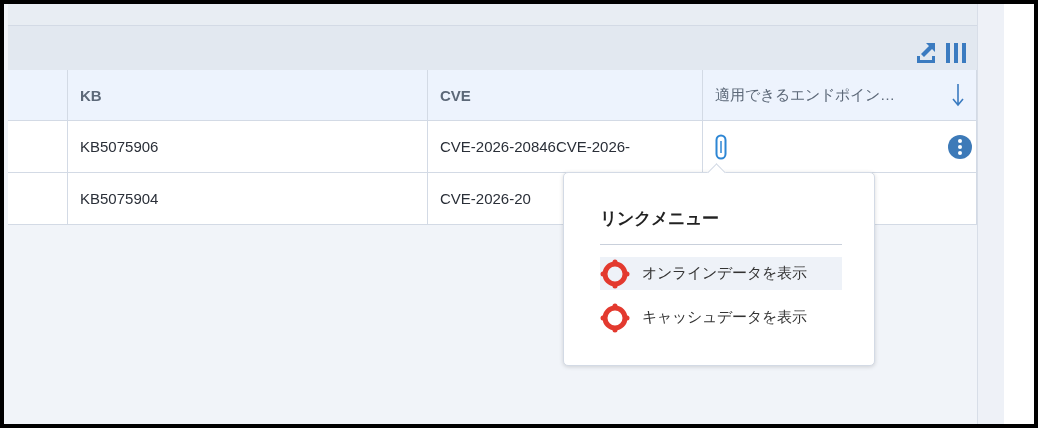 This screenshot has height=428, width=1038. Describe the element at coordinates (119, 198) in the screenshot. I see `table-cell: KB5075904` at that location.